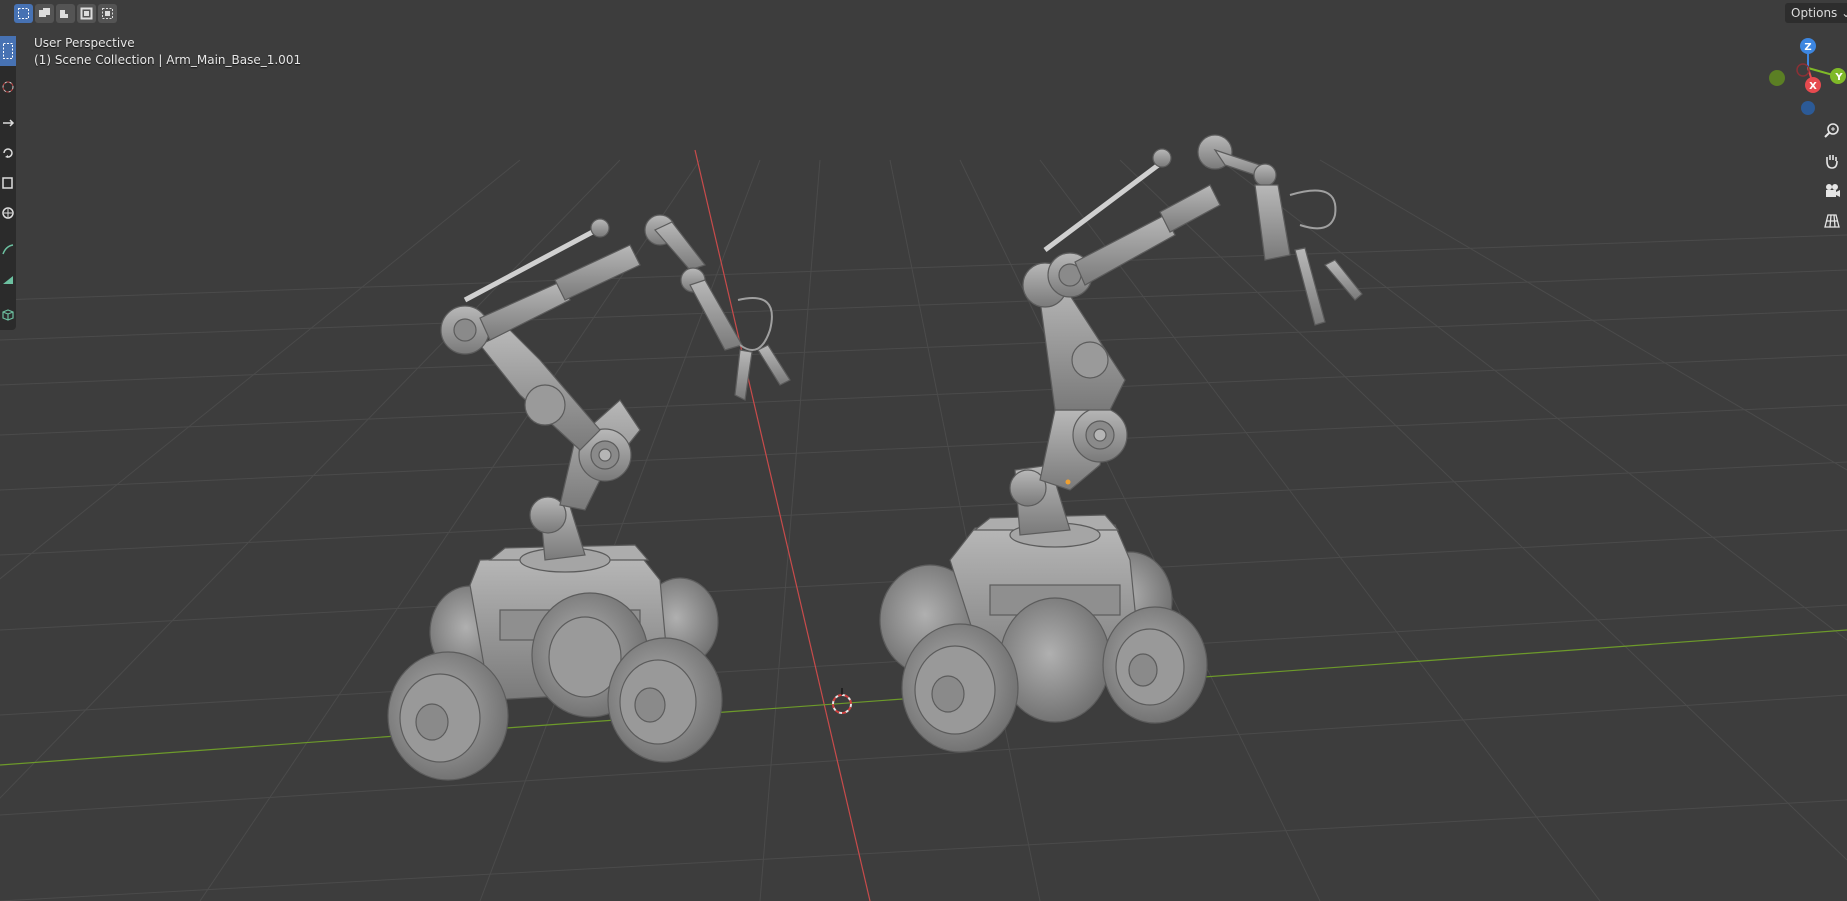 The width and height of the screenshot is (1847, 901). I want to click on select-extend-icon, so click(44, 13).